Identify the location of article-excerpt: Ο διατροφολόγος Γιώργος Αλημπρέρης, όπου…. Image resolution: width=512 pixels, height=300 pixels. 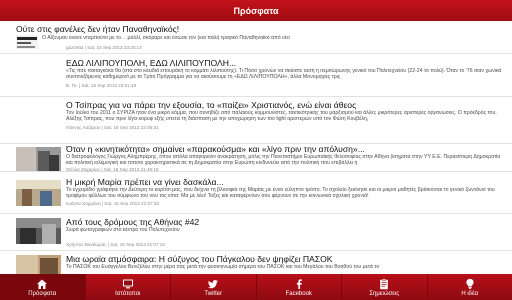
(283, 160).